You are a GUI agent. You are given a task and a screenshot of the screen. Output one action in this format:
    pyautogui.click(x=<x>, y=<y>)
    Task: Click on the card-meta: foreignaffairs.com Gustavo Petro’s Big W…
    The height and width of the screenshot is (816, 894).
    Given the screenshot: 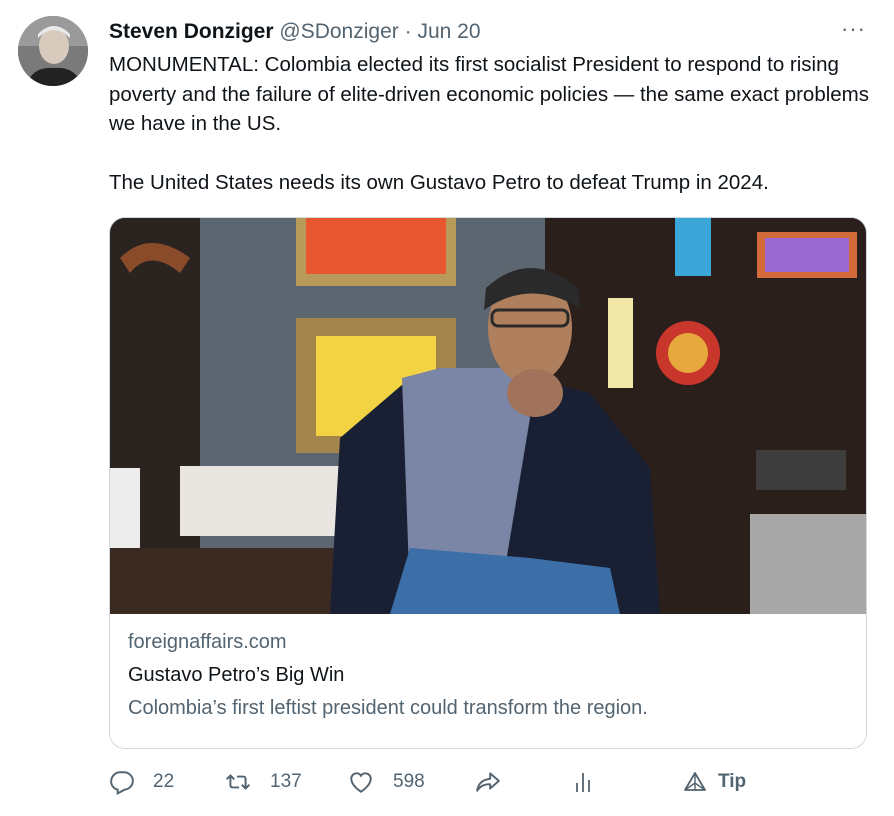 What is the action you would take?
    pyautogui.click(x=488, y=675)
    